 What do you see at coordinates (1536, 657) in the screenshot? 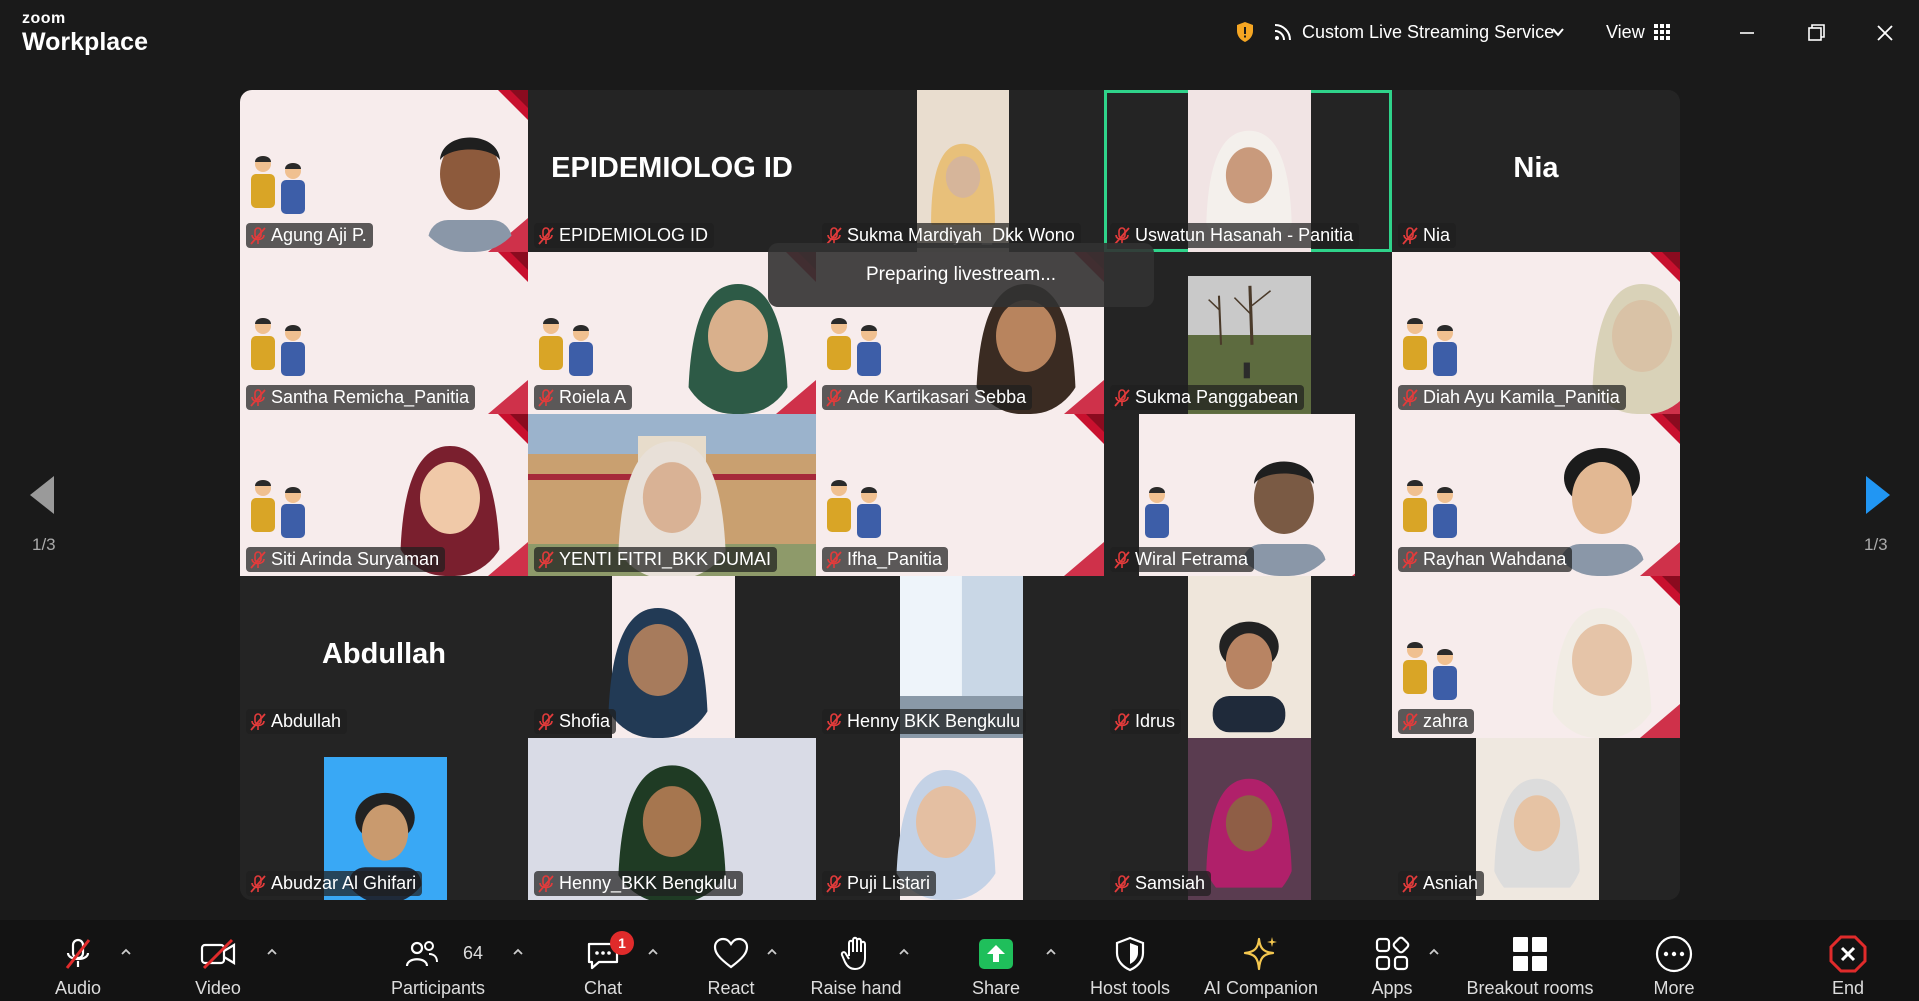
I see `participant-video-tile: zahra` at bounding box center [1536, 657].